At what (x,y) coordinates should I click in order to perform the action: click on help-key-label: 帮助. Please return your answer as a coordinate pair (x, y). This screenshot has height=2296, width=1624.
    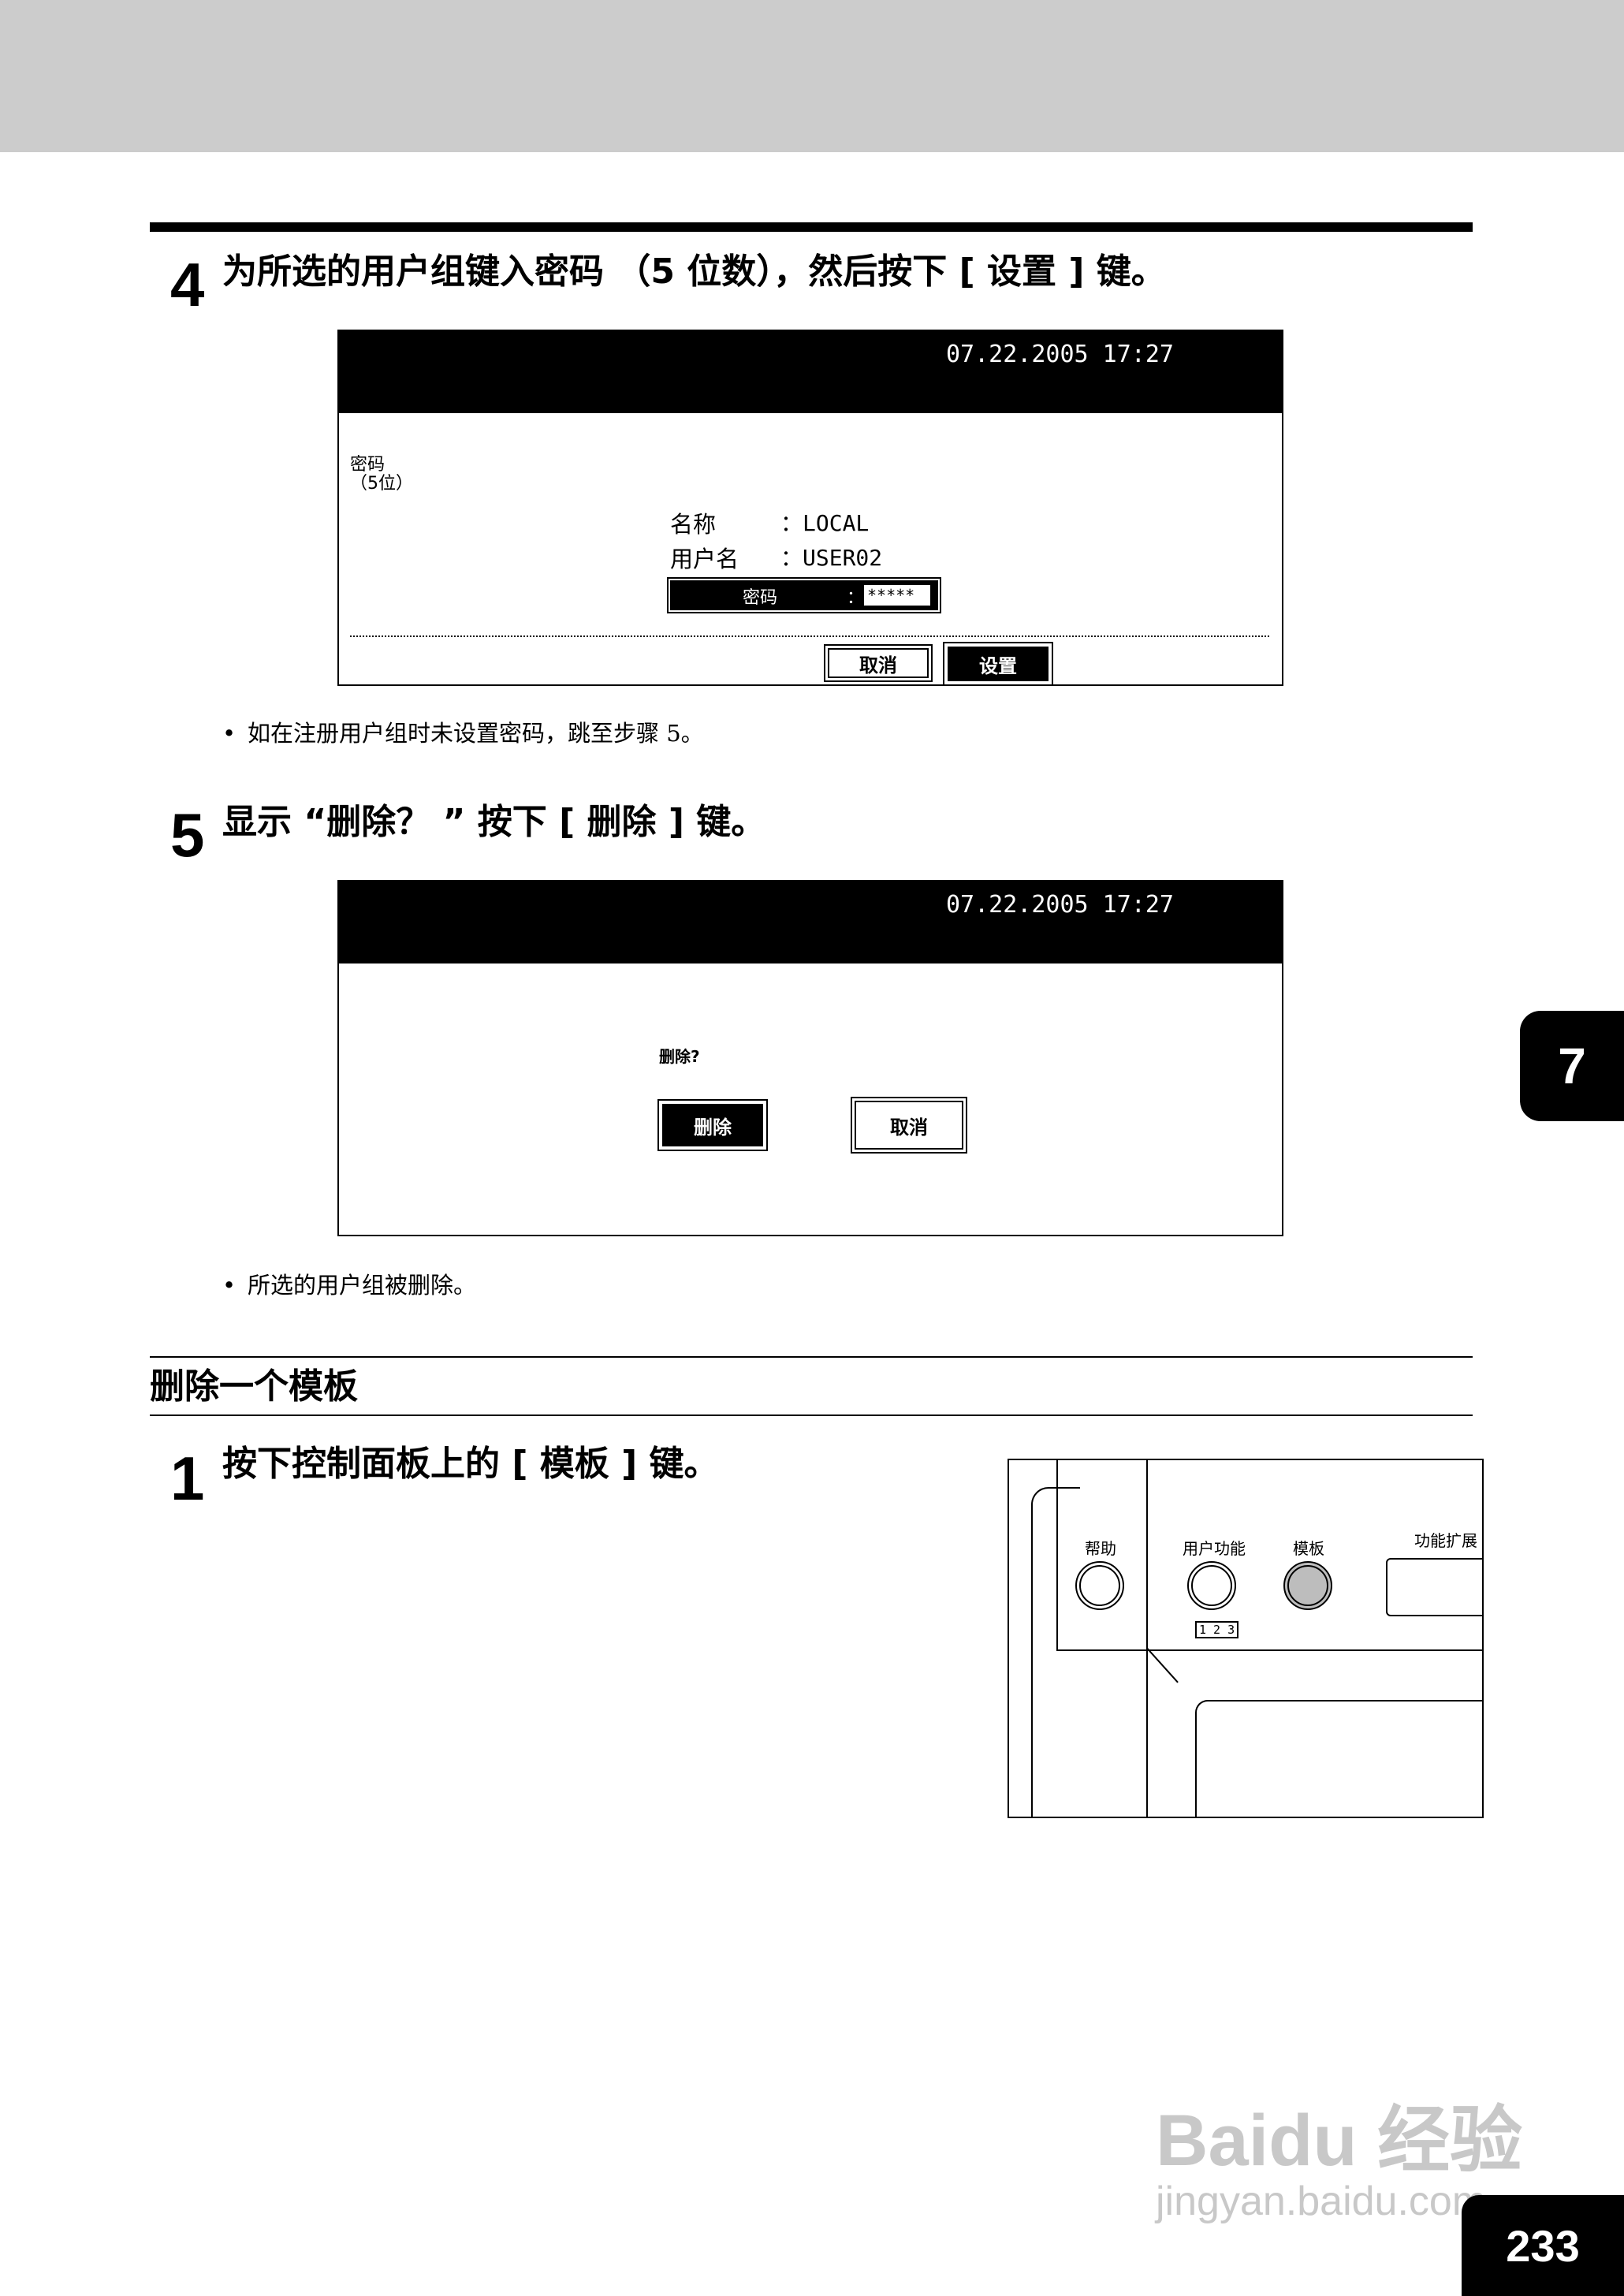
    Looking at the image, I should click on (1100, 1548).